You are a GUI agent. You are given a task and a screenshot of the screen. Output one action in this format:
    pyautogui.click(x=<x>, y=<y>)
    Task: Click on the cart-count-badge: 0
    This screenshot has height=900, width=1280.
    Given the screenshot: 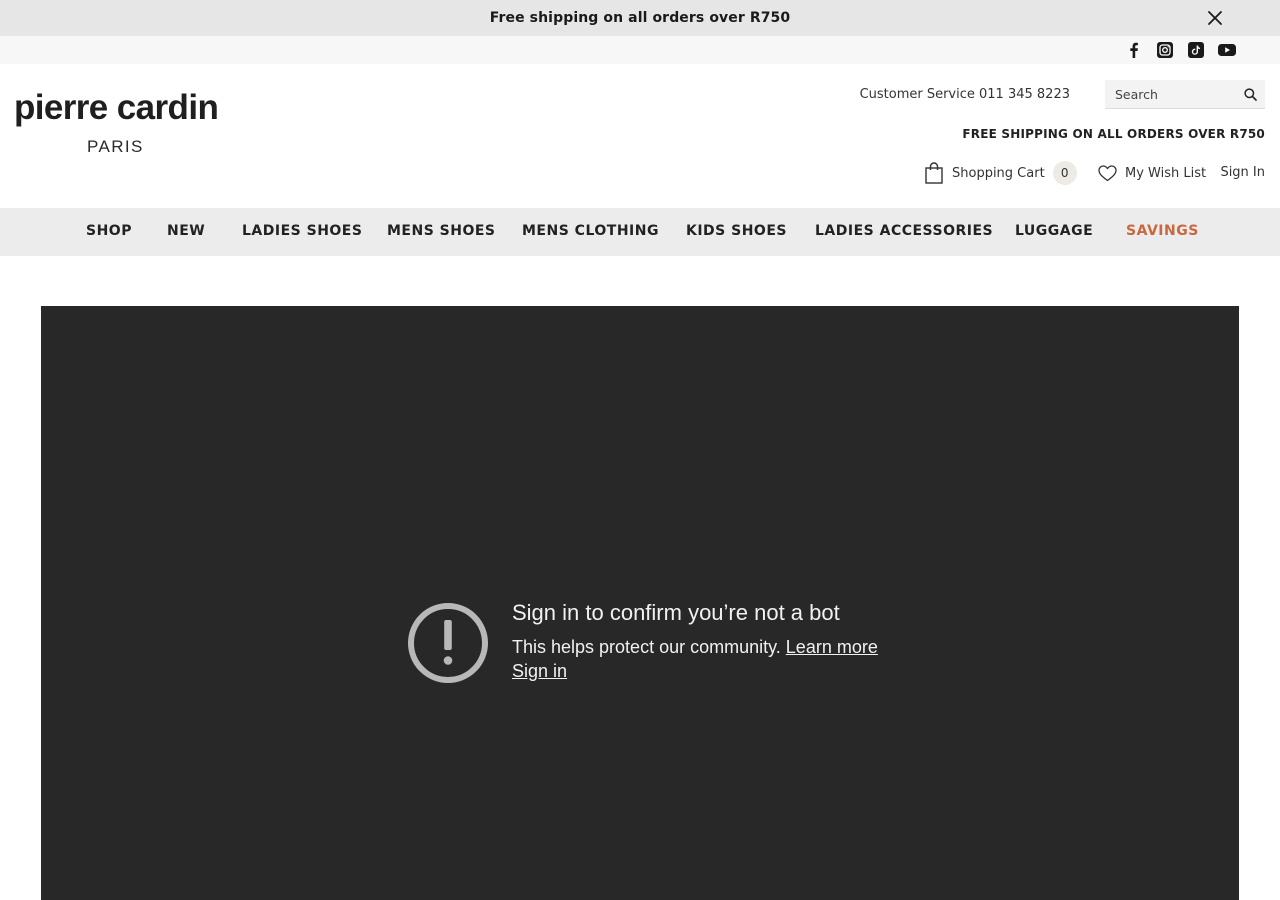 What is the action you would take?
    pyautogui.click(x=1064, y=173)
    